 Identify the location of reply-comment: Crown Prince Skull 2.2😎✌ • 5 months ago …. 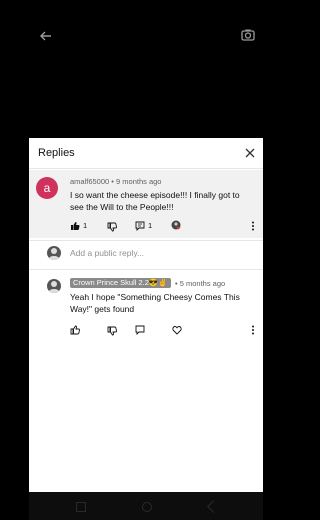
(146, 311).